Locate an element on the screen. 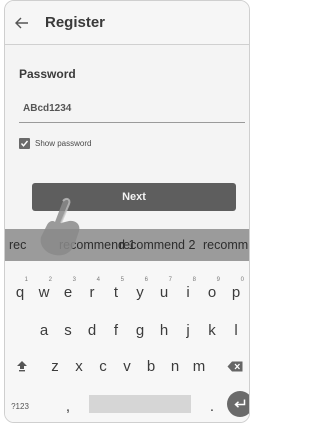 The width and height of the screenshot is (320, 423). password-field: ABcd1234 is located at coordinates (132, 112).